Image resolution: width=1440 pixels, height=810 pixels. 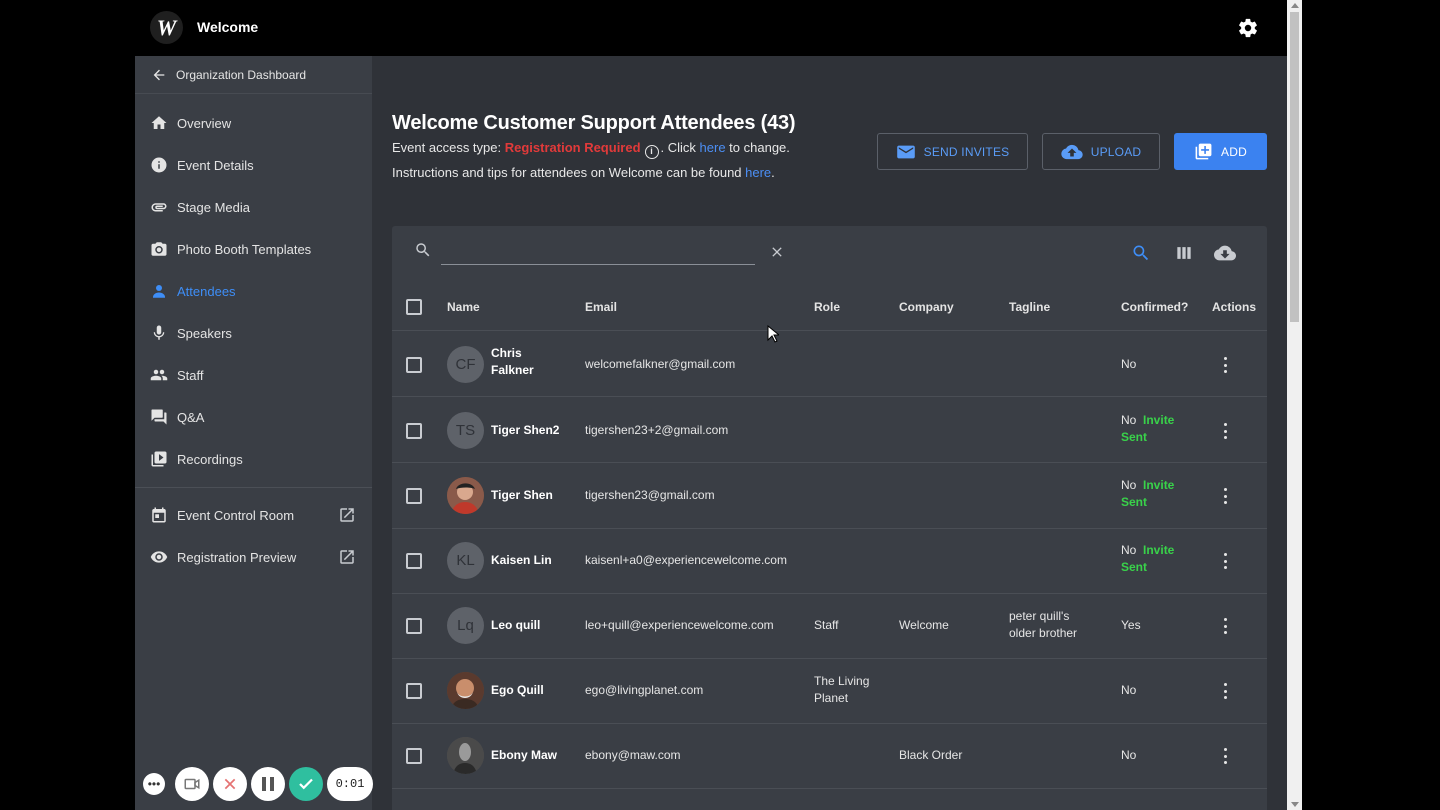 I want to click on sidebar-item-event-control-room: Event Control Room, so click(x=253, y=515).